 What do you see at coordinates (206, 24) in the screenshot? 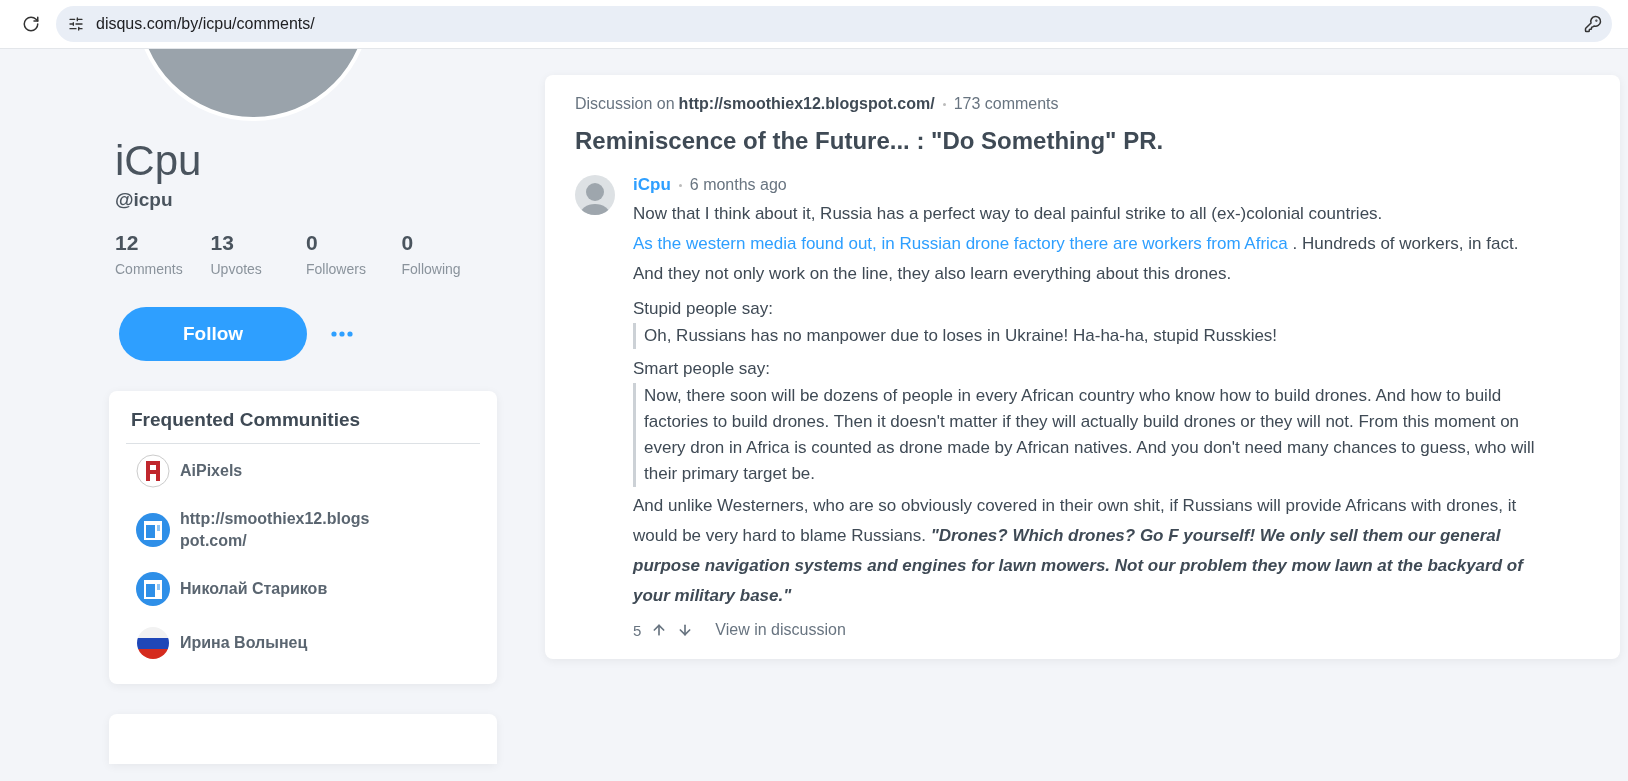
I see `url-text: disqus.com/by/icpu/comments/` at bounding box center [206, 24].